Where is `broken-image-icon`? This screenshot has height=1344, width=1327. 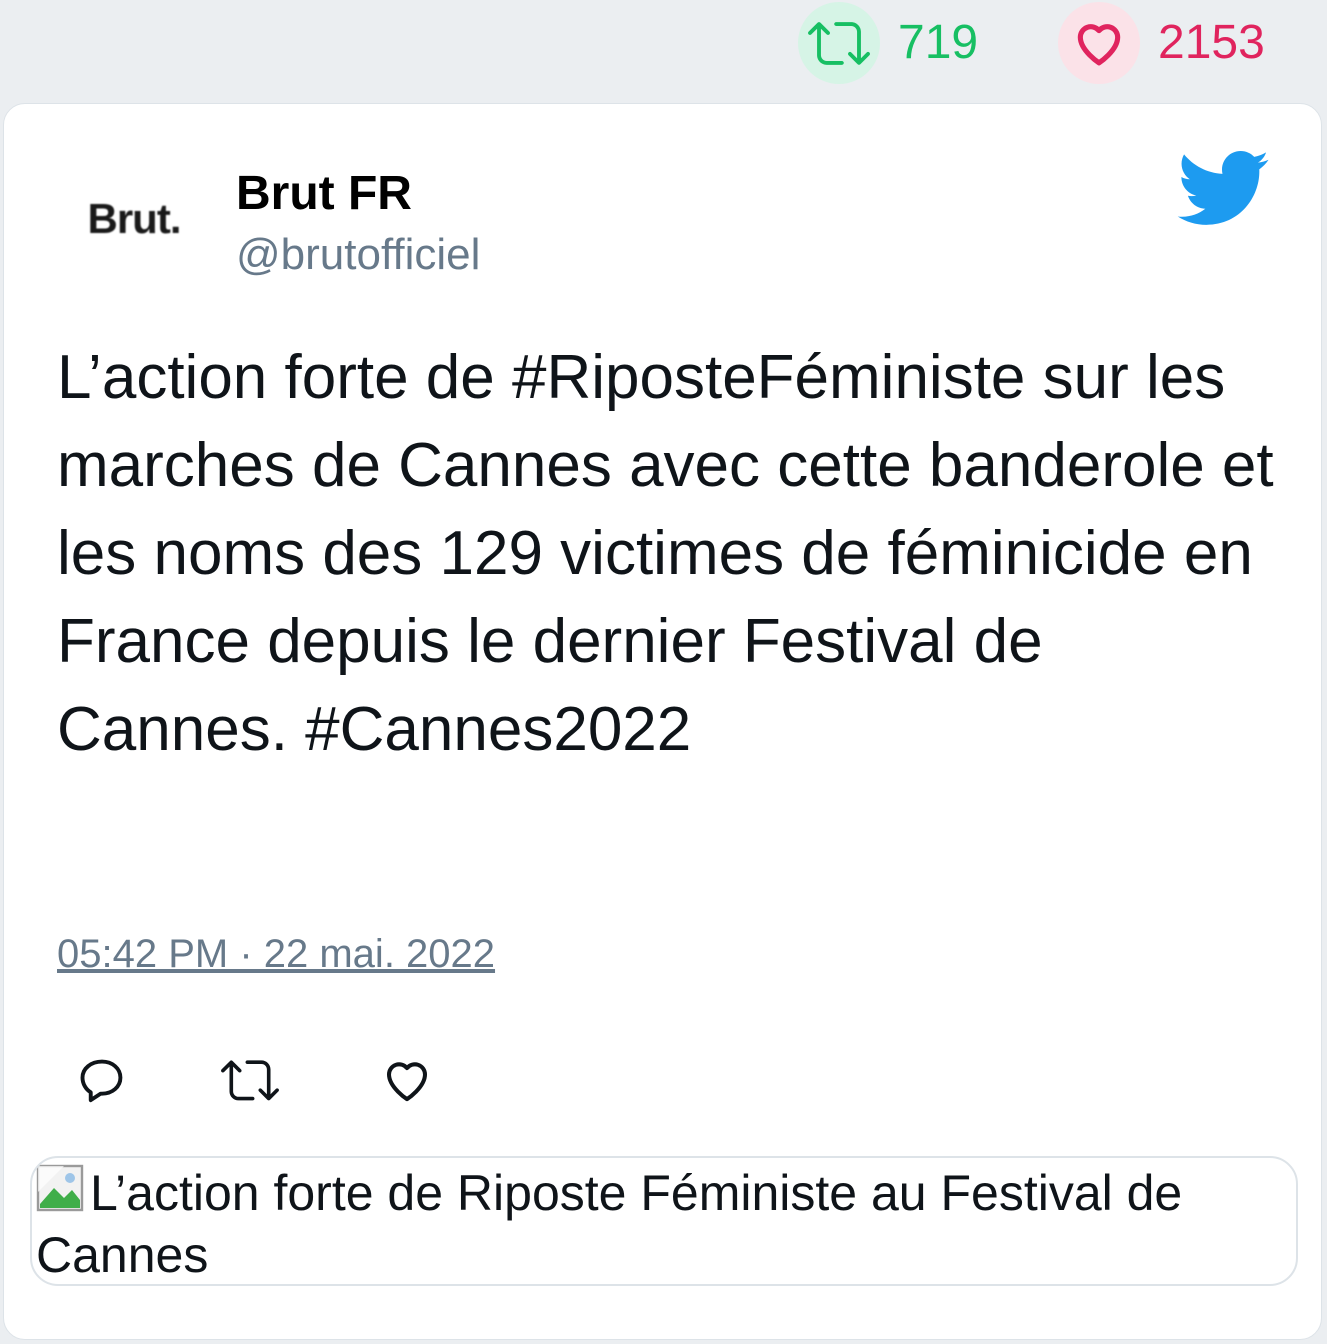
broken-image-icon is located at coordinates (62, 1190).